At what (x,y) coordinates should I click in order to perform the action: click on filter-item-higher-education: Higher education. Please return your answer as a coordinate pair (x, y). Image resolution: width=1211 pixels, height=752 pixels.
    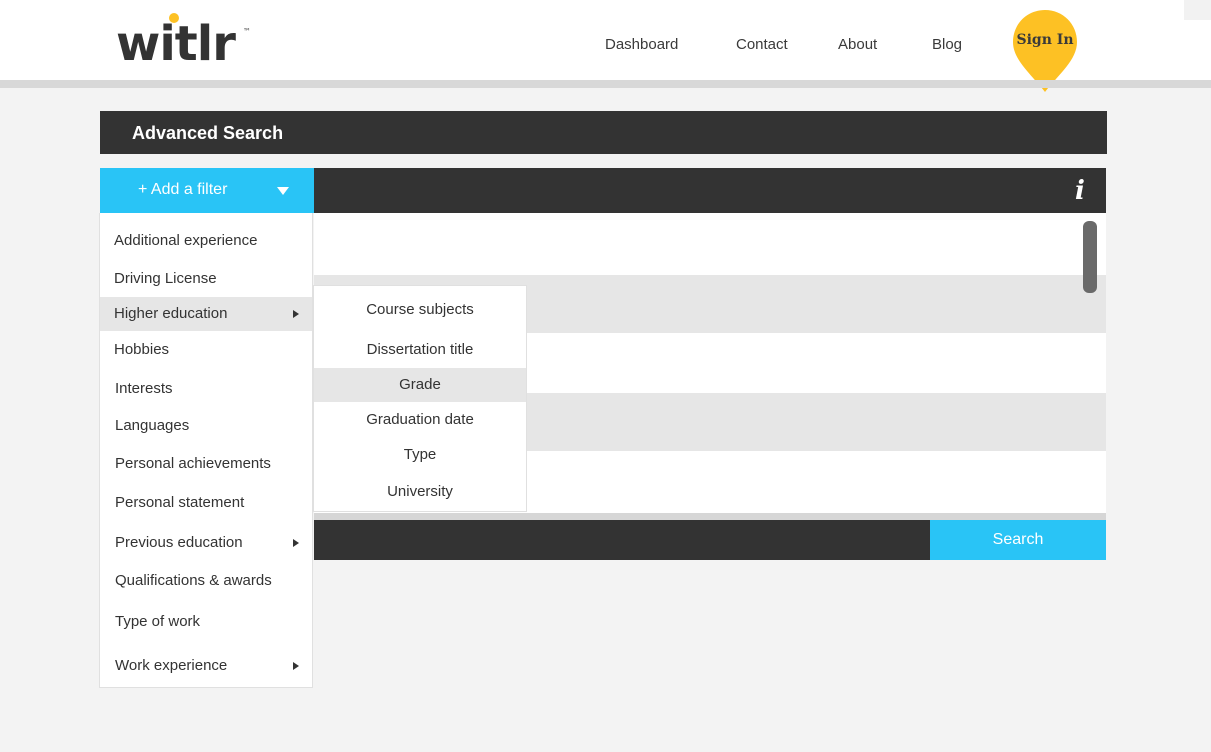
    Looking at the image, I should click on (206, 314).